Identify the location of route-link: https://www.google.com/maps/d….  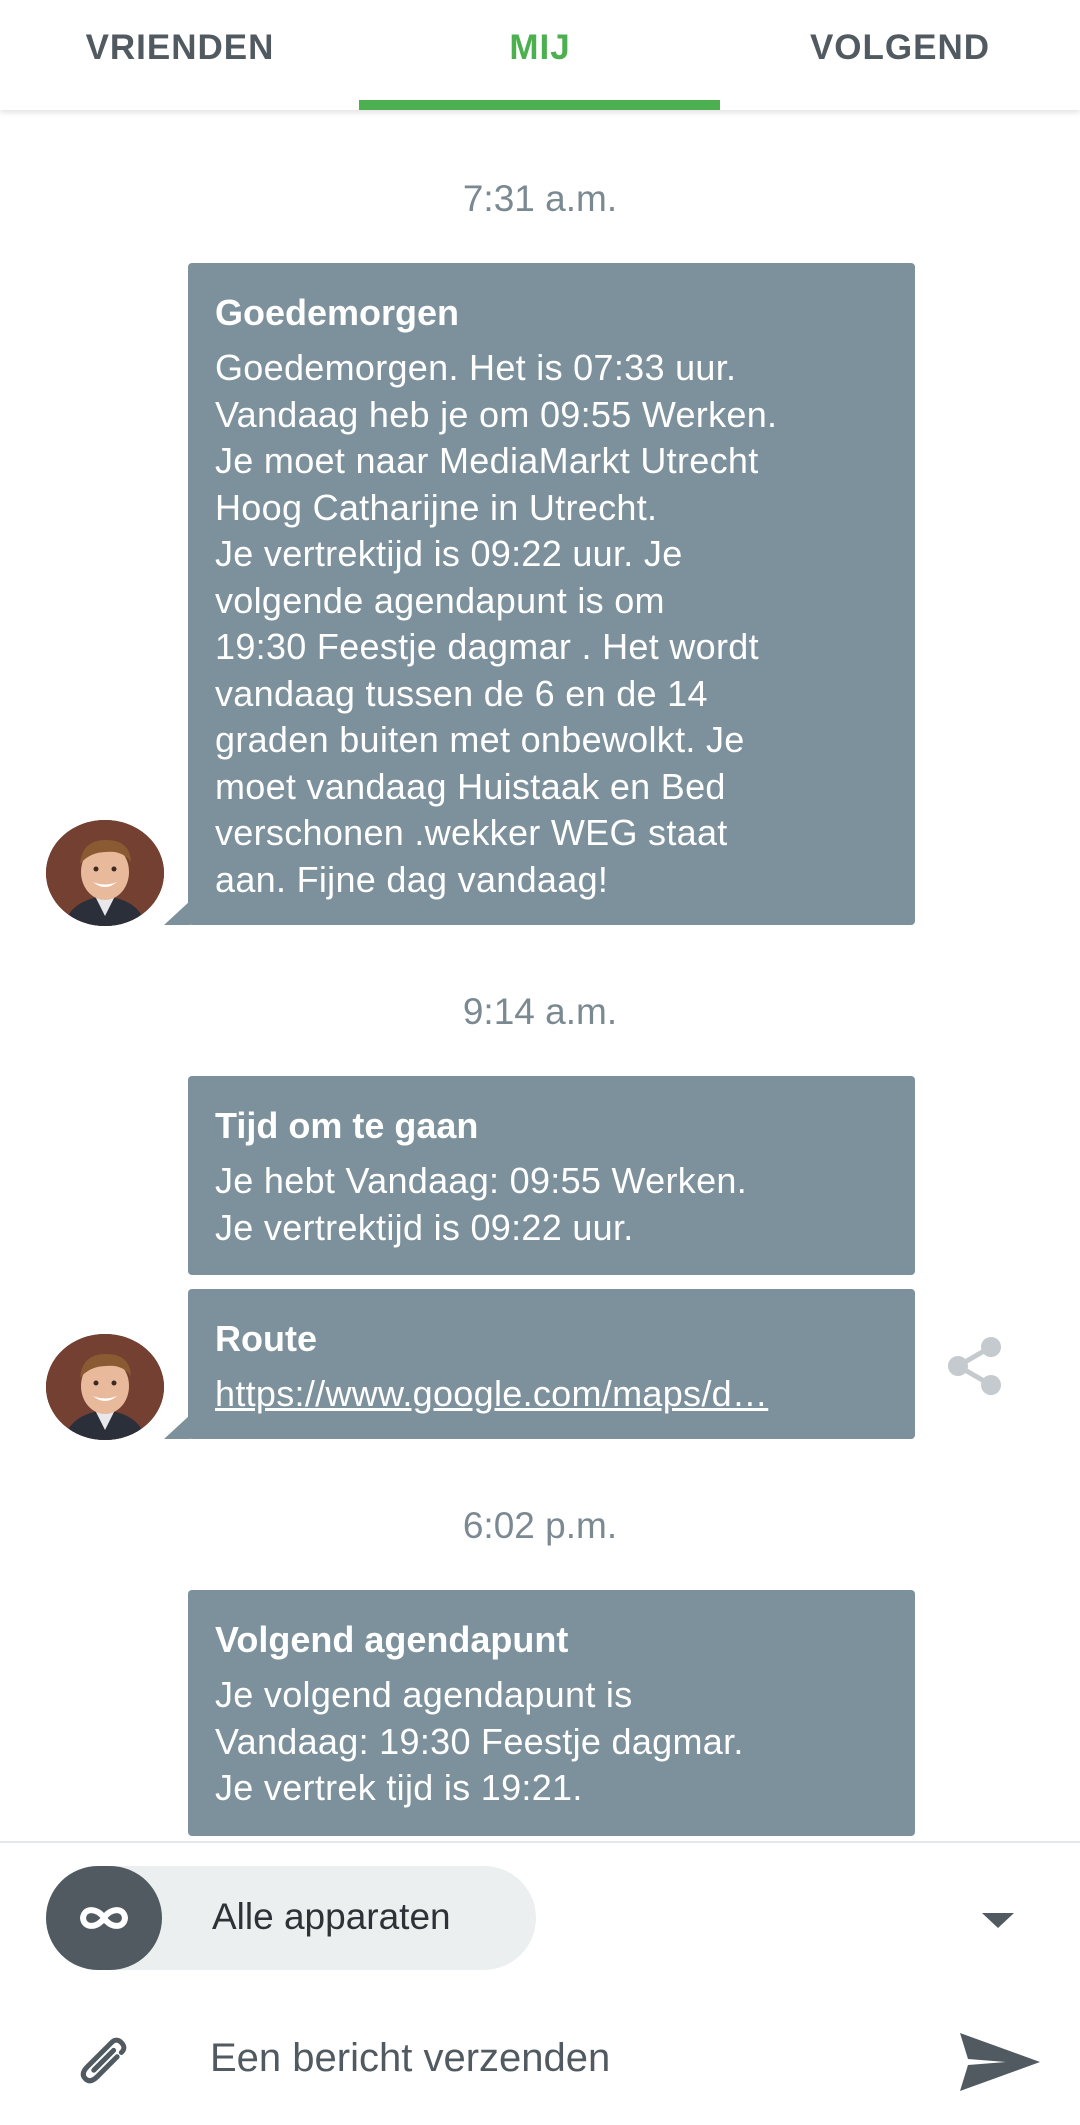
(552, 1394).